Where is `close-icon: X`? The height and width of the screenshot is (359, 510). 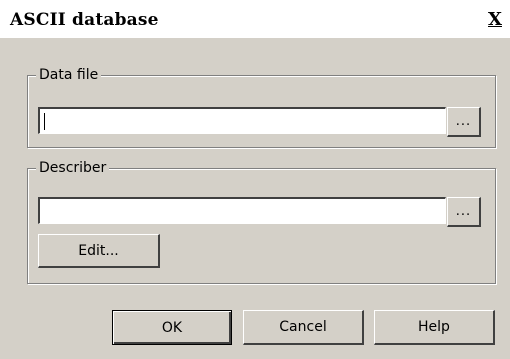 close-icon: X is located at coordinates (495, 19).